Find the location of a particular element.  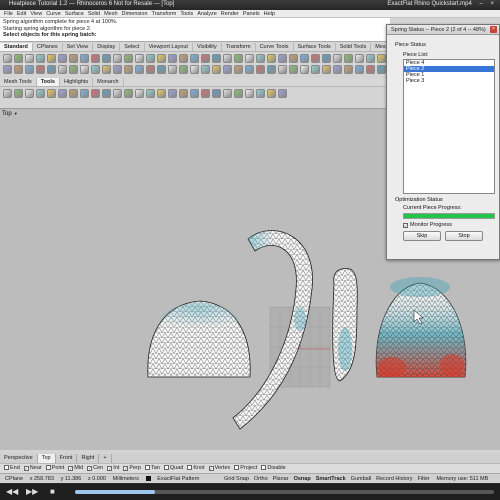

skip-button: Skip is located at coordinates (422, 236).